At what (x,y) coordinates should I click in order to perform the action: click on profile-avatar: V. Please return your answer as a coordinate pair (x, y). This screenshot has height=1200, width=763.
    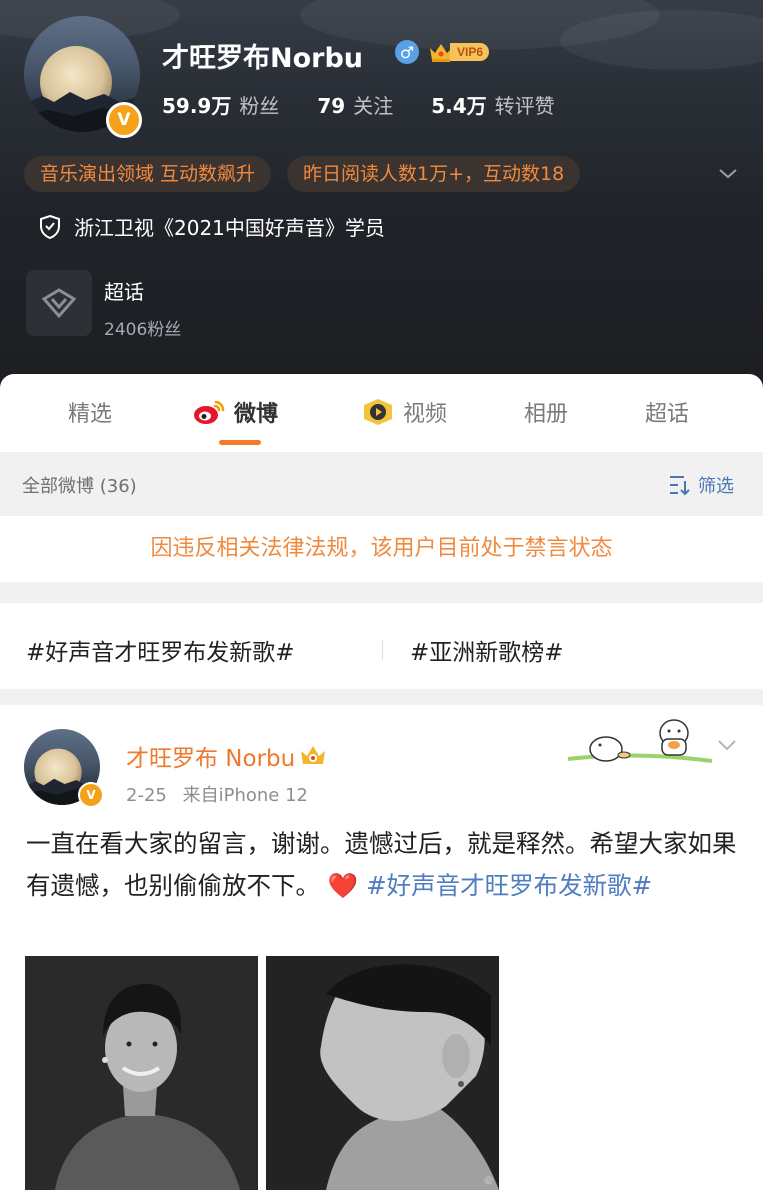
    Looking at the image, I should click on (83, 77).